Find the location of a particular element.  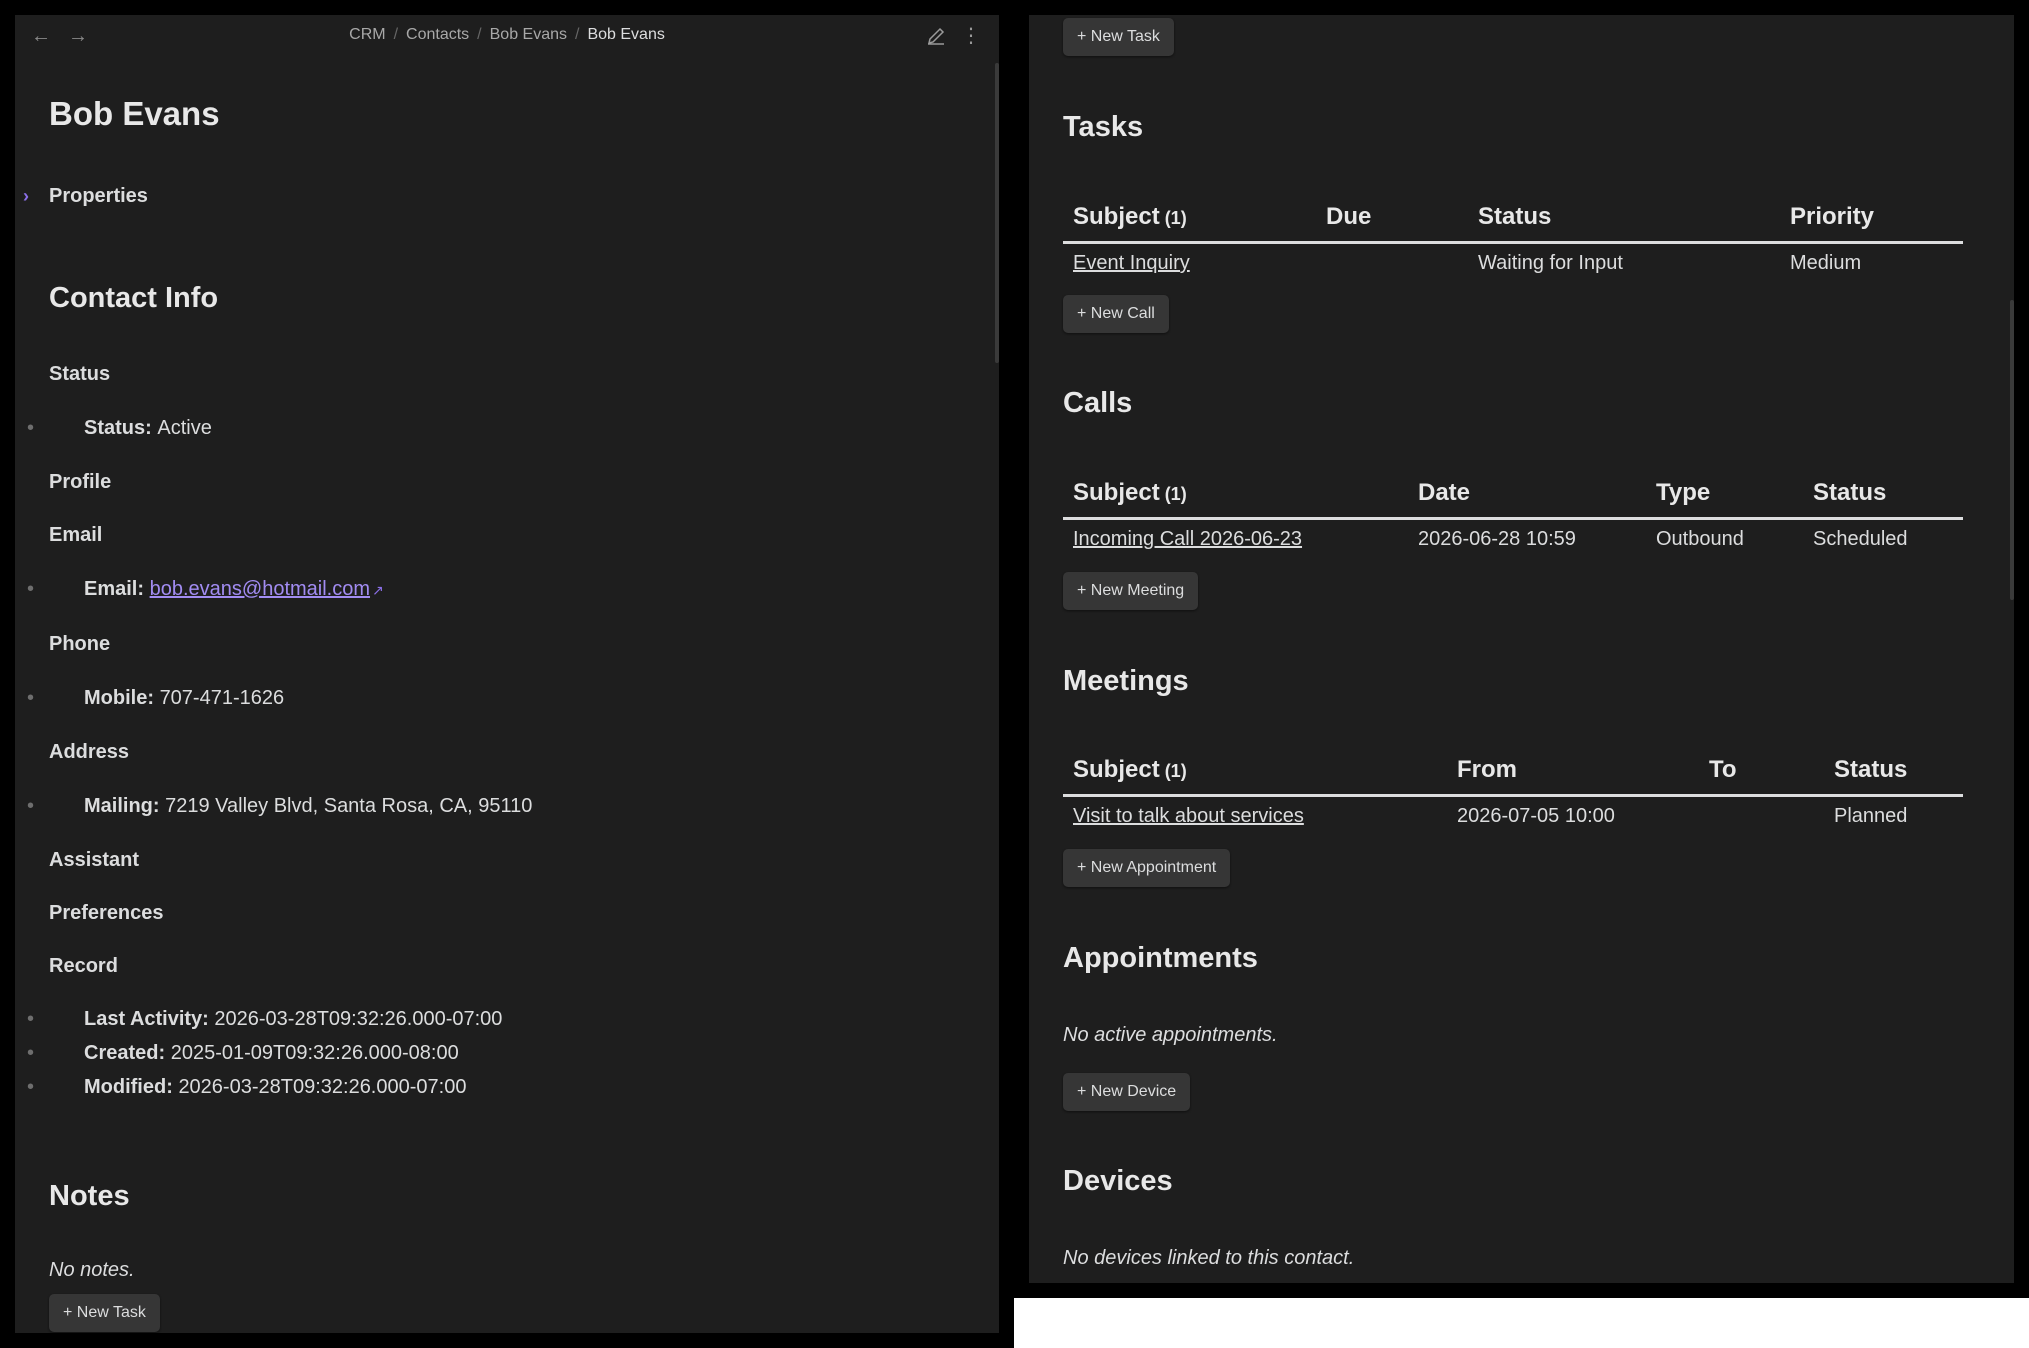

modified-item: Modified:2026-03-28T09:32:26.000-07:00 is located at coordinates (247, 1087).